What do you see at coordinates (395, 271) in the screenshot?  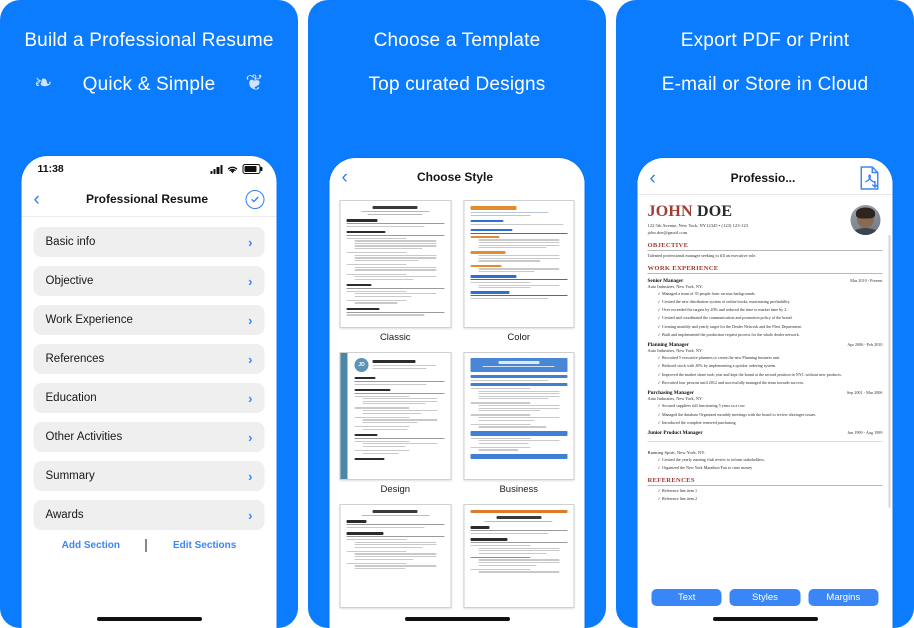 I see `template-card-classic: Classic` at bounding box center [395, 271].